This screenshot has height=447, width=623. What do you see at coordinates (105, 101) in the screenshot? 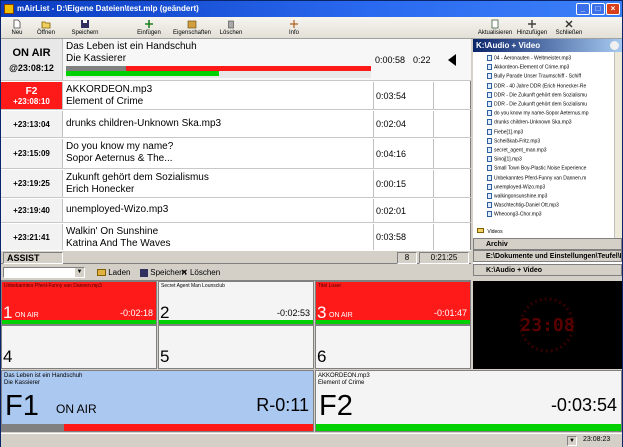
I see `row-artist: Element of Crime` at bounding box center [105, 101].